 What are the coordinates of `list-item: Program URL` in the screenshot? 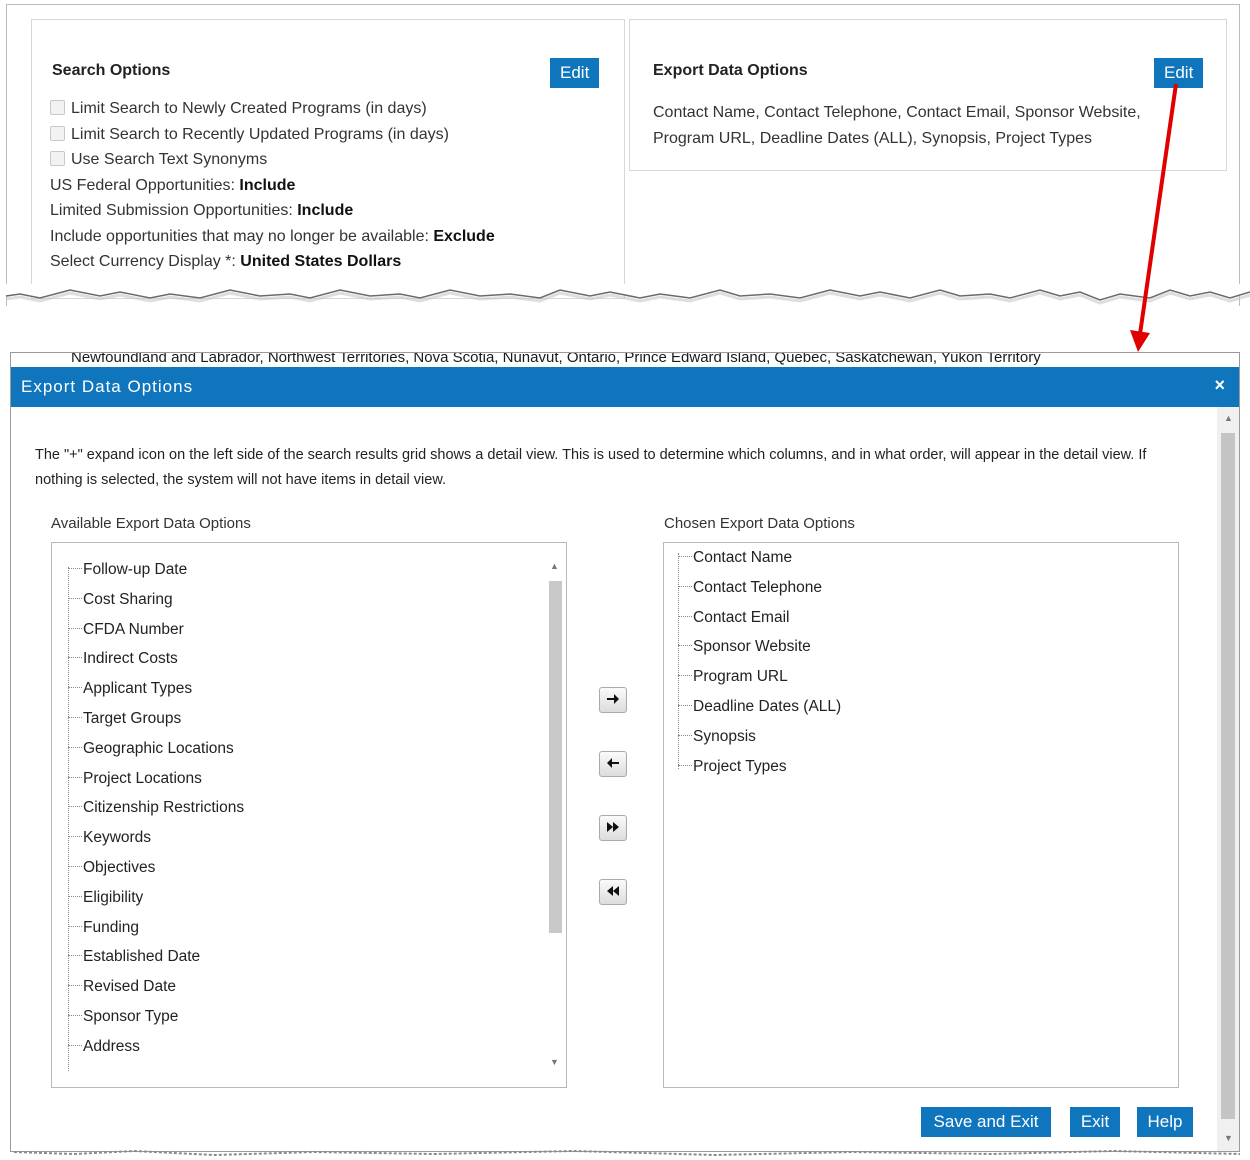 It's located at (733, 677).